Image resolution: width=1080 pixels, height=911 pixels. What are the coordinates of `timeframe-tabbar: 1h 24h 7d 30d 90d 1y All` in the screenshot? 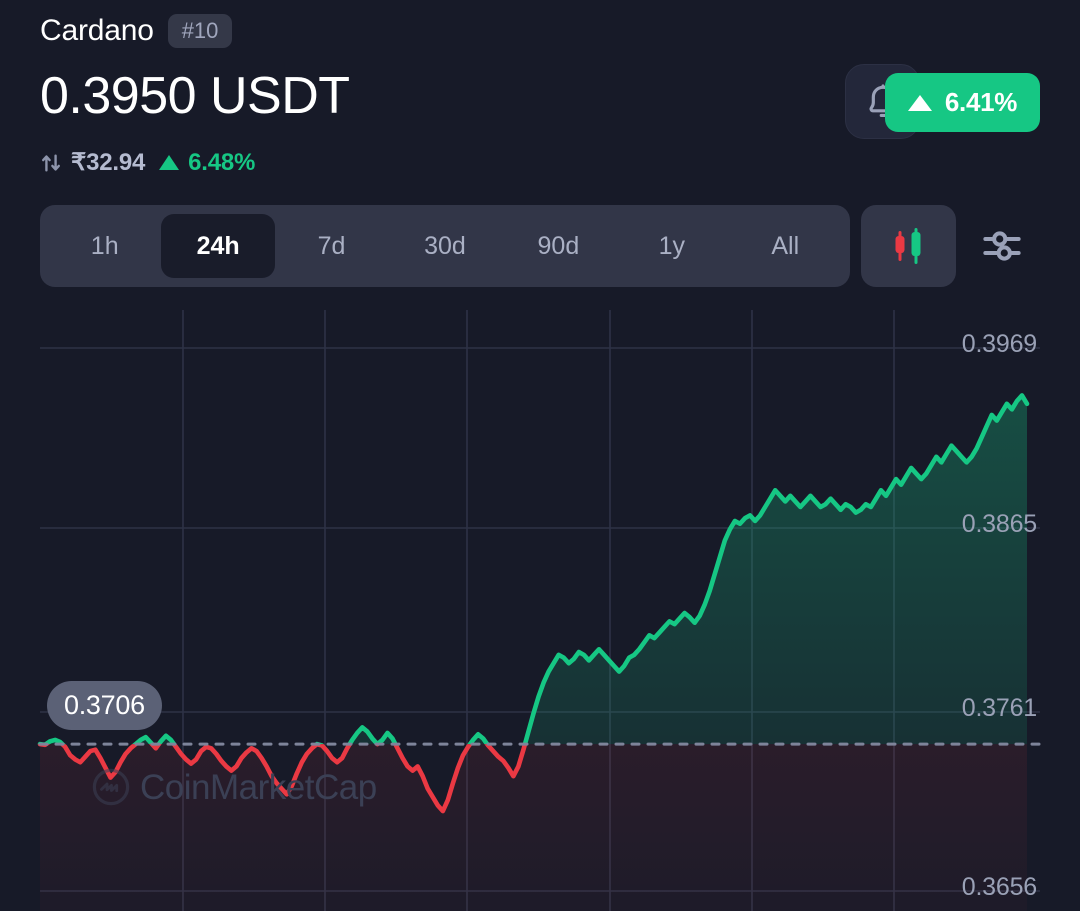 It's located at (445, 246).